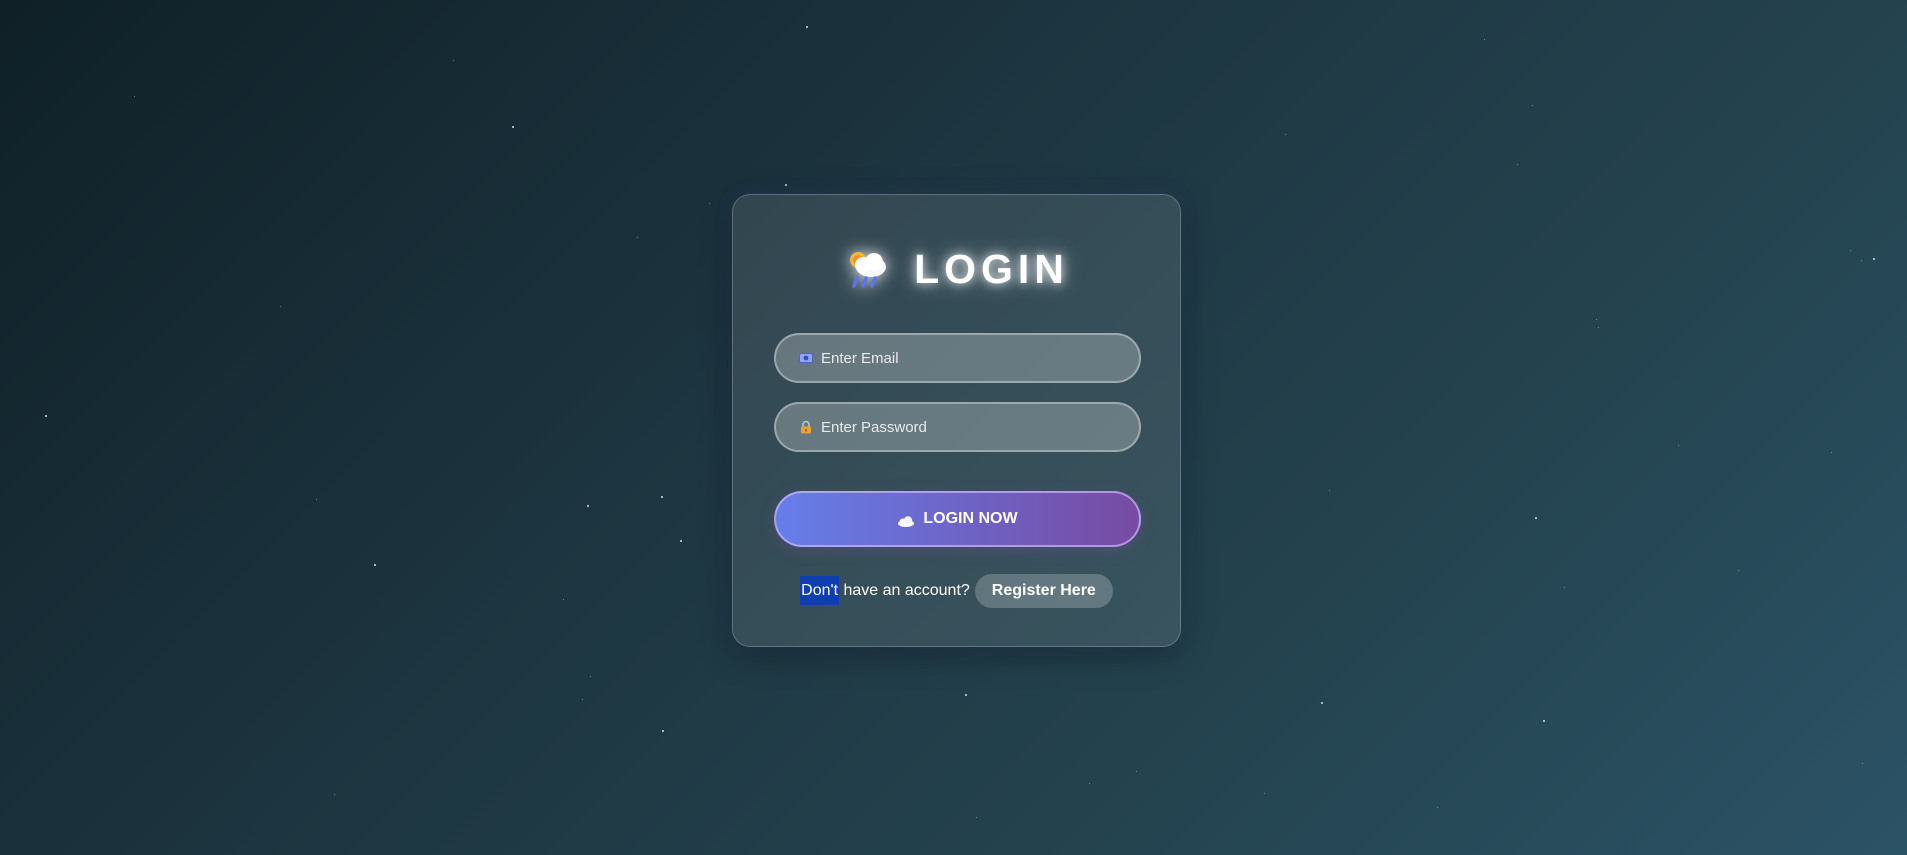 This screenshot has height=855, width=1907. I want to click on selected-text: Don't, so click(820, 590).